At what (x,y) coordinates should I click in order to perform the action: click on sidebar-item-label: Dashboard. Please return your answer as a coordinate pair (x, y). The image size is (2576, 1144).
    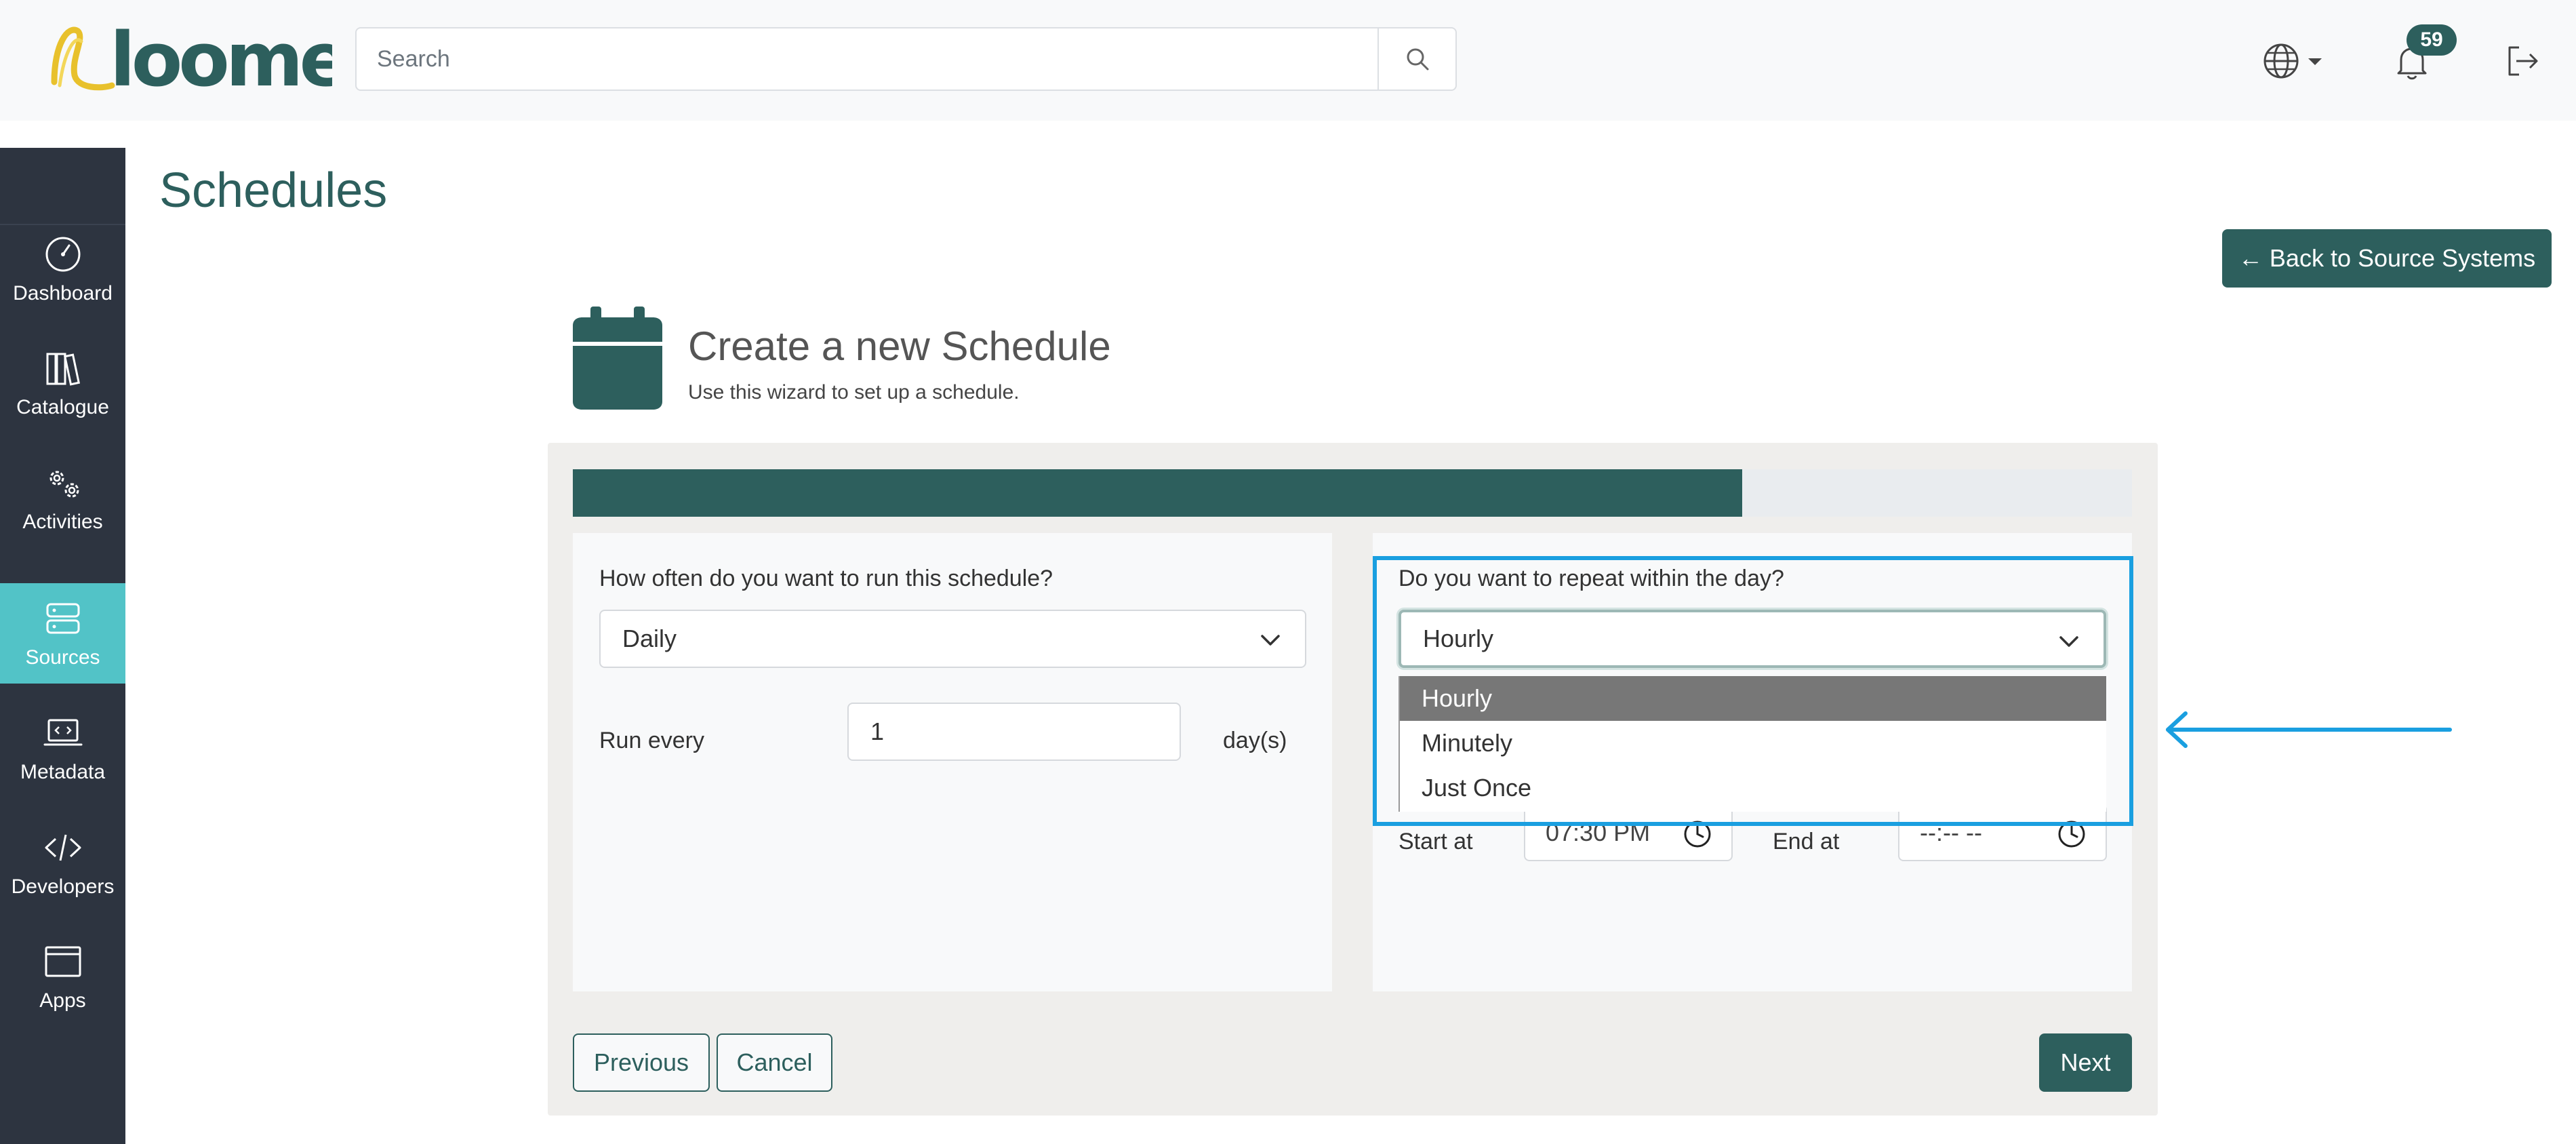
    Looking at the image, I should click on (63, 293).